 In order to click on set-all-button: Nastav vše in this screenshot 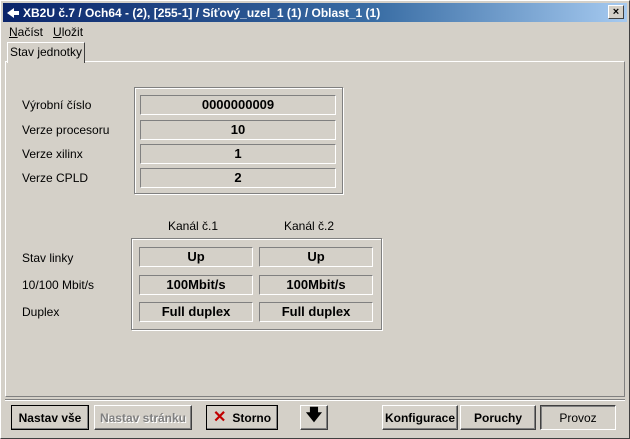, I will do `click(50, 417)`.